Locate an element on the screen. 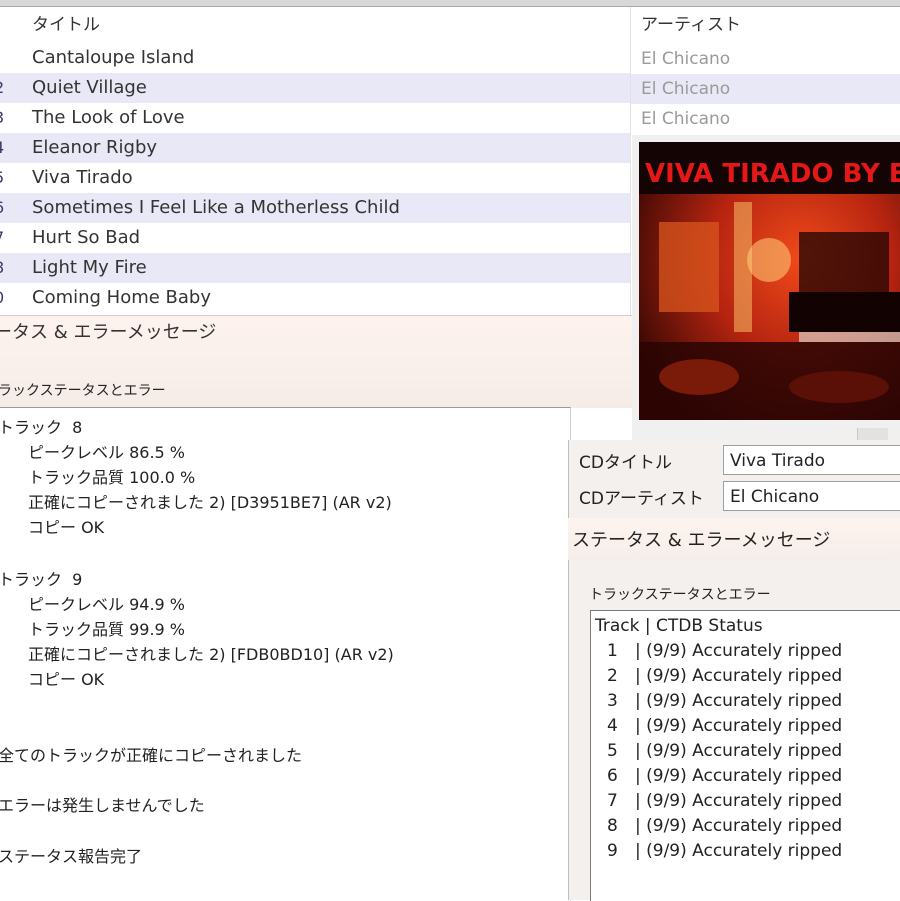 This screenshot has height=901, width=900. cd-artist-label: CDアーティスト is located at coordinates (641, 499).